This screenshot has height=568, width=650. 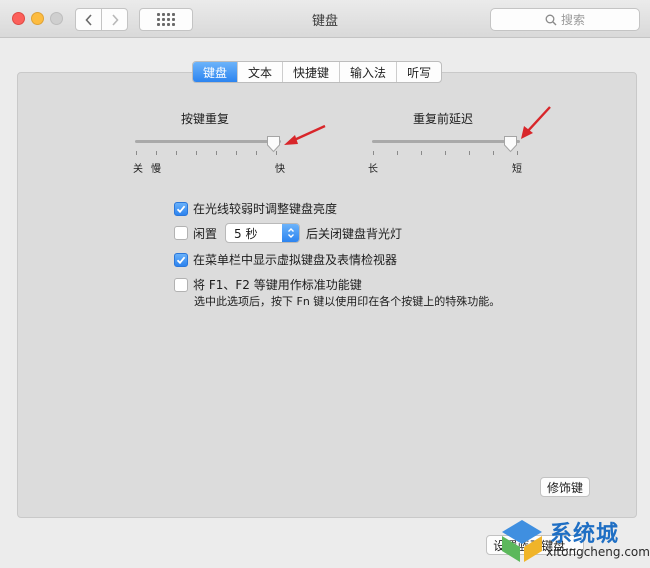 I want to click on key-repeat-track, so click(x=208, y=141).